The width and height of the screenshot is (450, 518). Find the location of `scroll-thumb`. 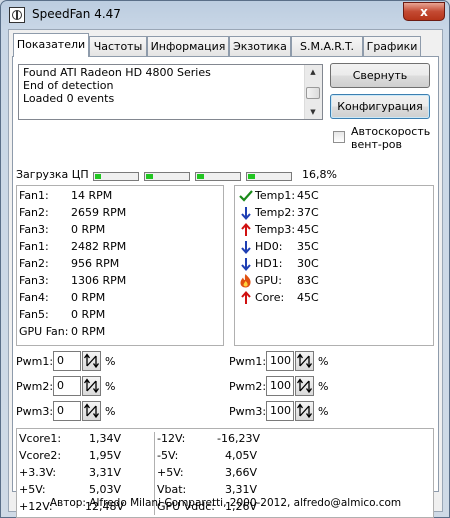

scroll-thumb is located at coordinates (313, 93).